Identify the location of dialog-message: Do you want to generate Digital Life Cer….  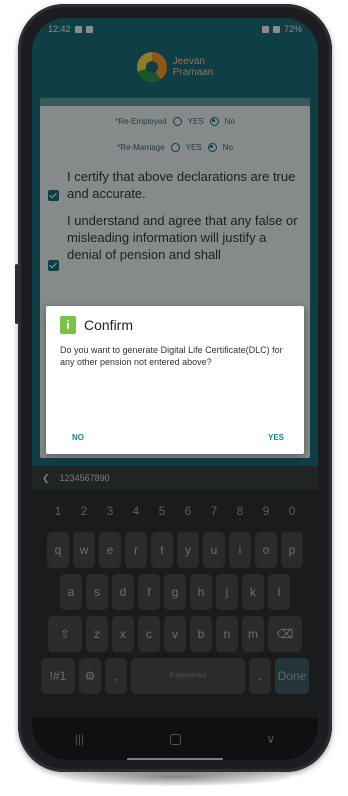
(171, 356).